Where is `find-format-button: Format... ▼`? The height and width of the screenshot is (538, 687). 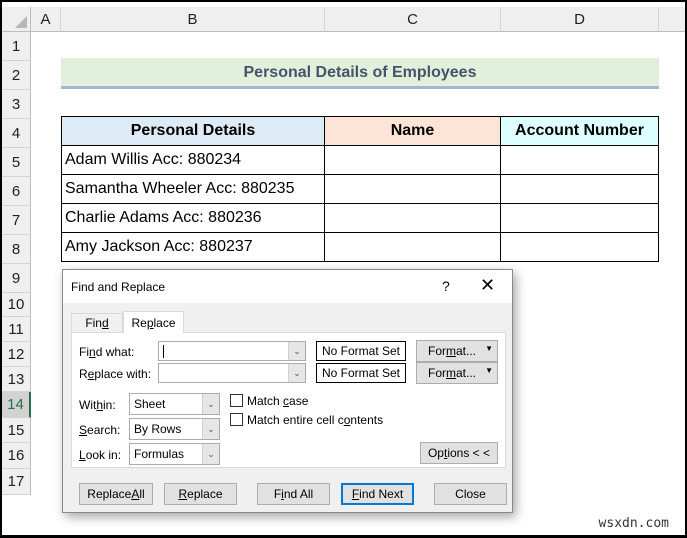
find-format-button: Format... ▼ is located at coordinates (457, 351).